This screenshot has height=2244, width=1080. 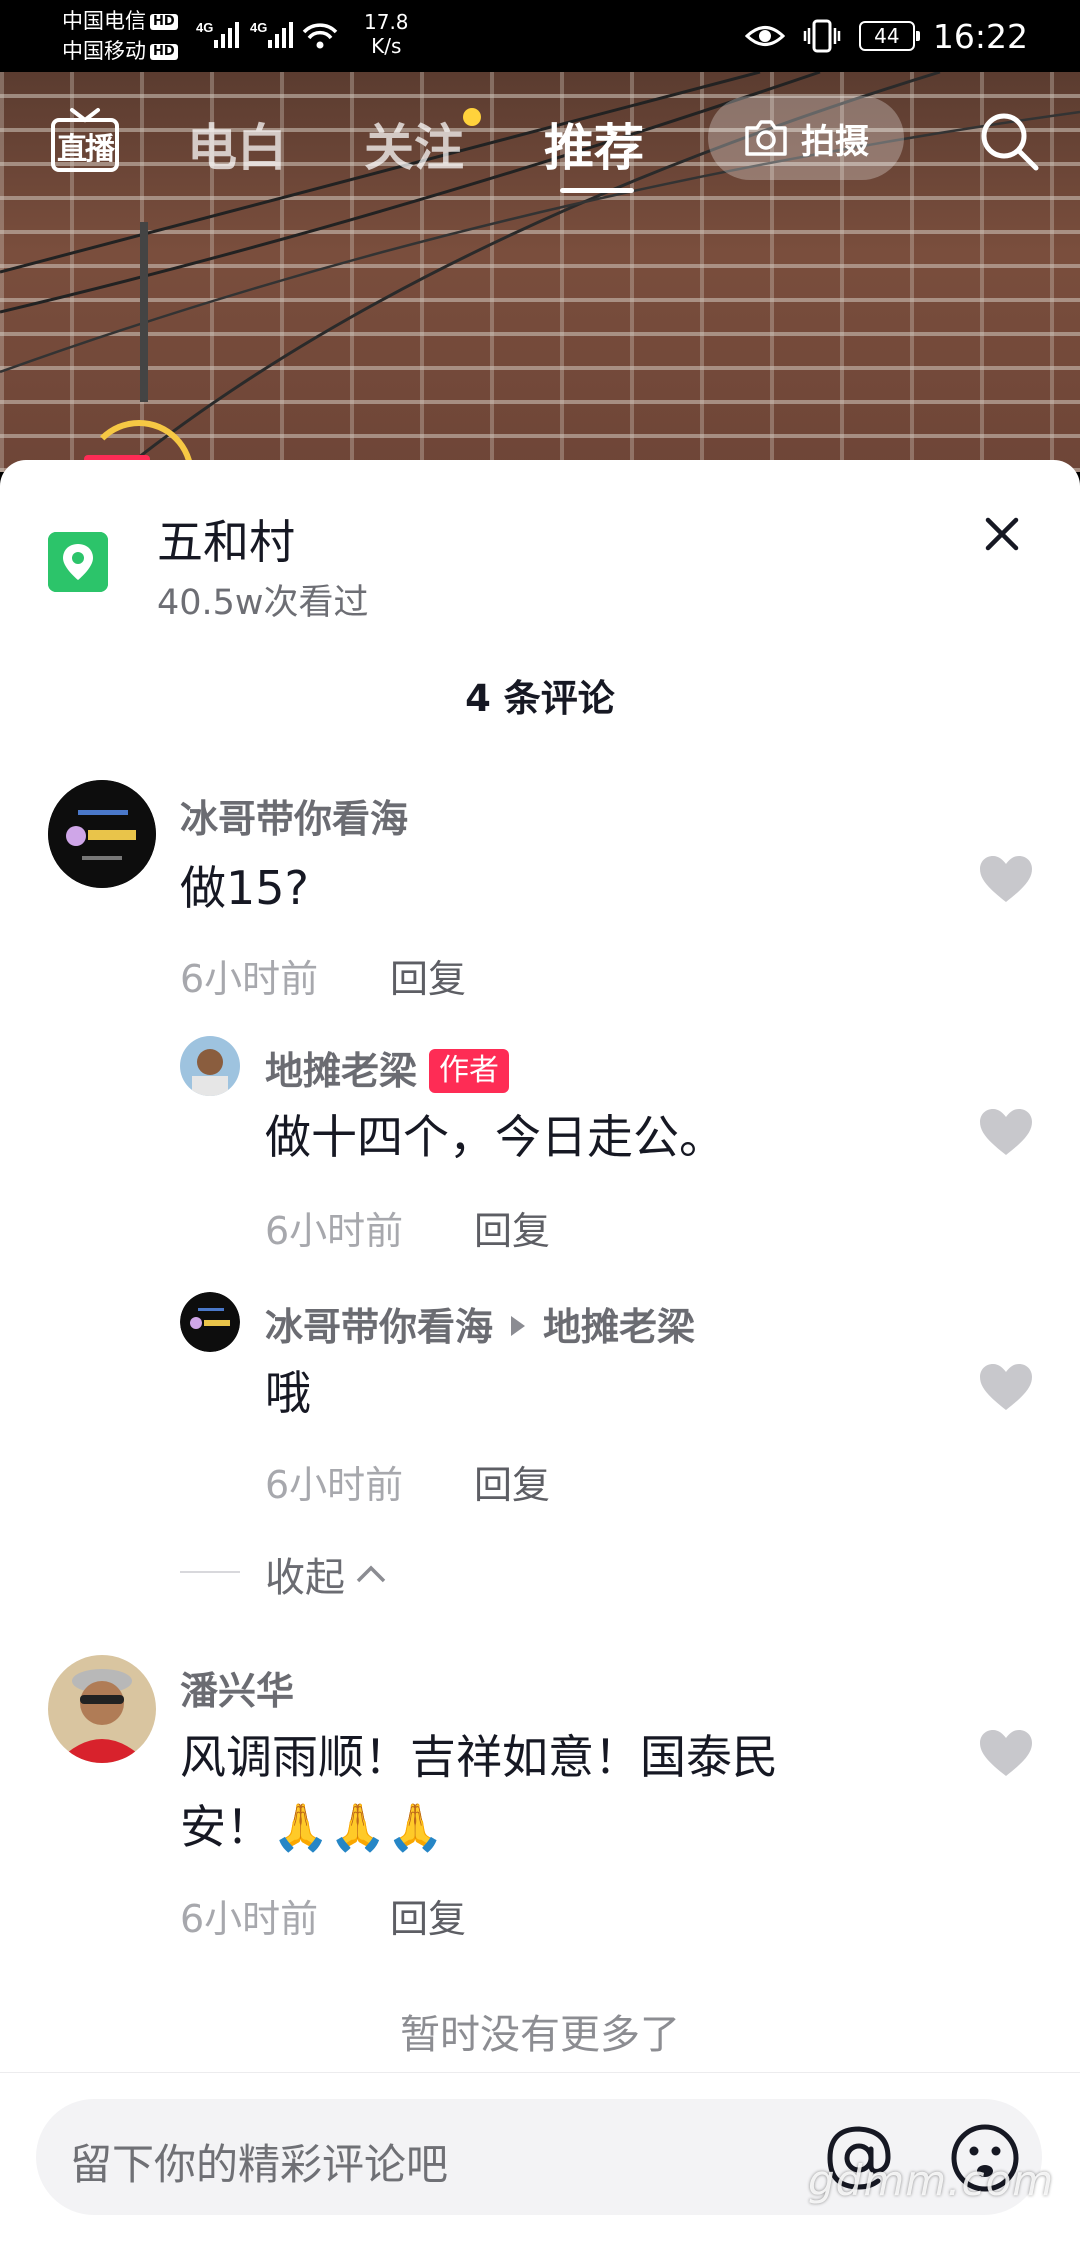 I want to click on comment-input-placeholder: 留下你的精彩评论吧, so click(x=259, y=2164).